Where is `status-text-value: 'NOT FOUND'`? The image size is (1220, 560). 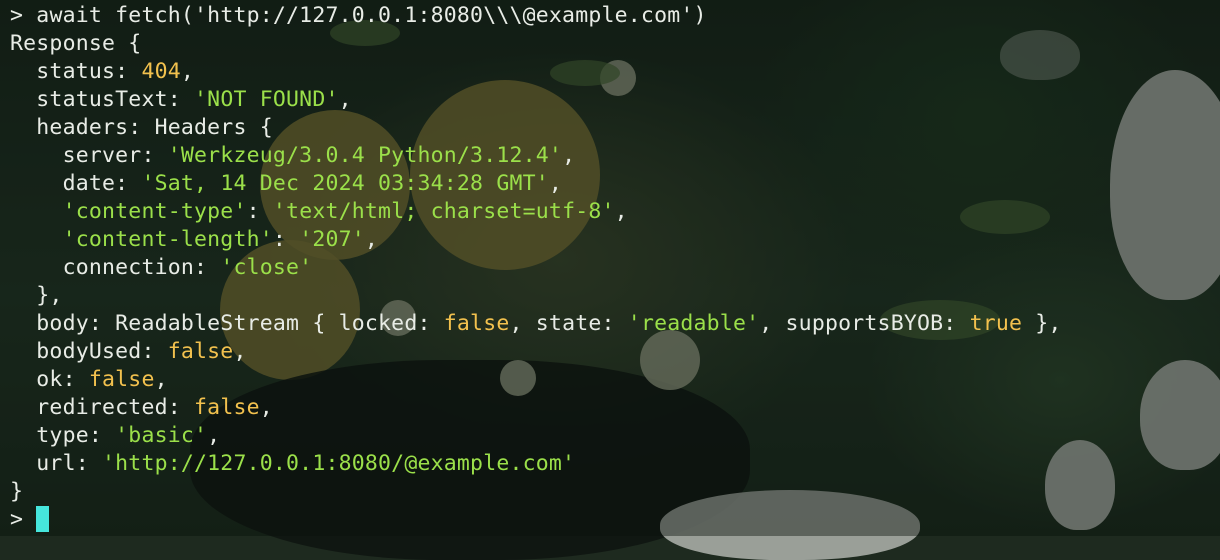
status-text-value: 'NOT FOUND' is located at coordinates (266, 99).